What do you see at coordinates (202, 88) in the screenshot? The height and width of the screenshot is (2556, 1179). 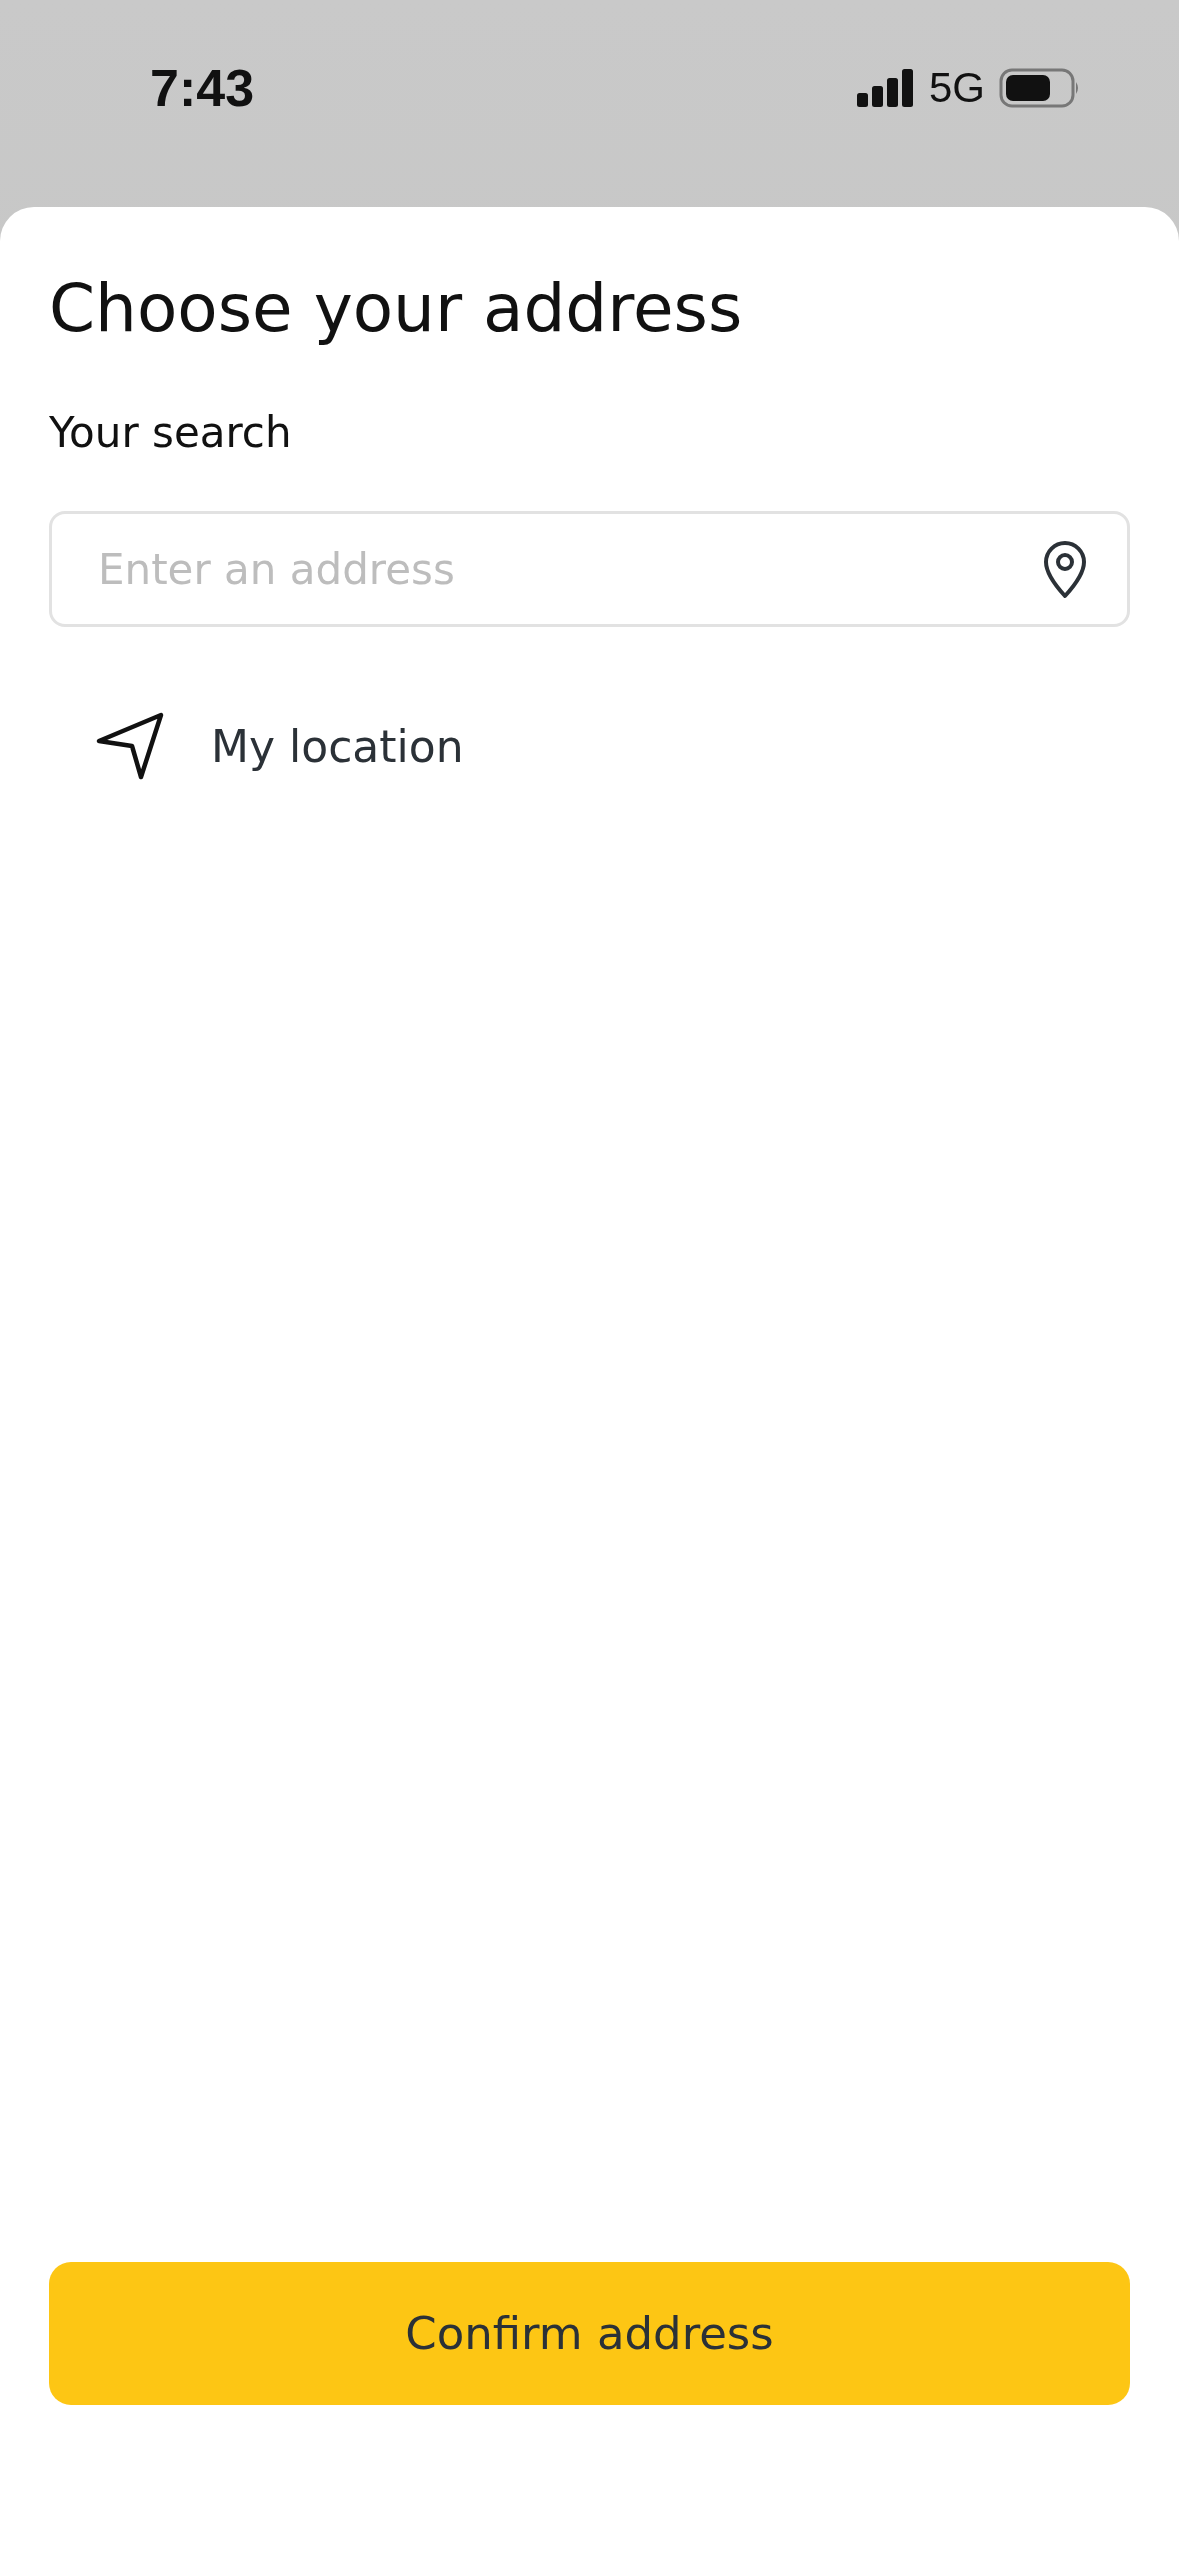 I see `status-time: 7:43` at bounding box center [202, 88].